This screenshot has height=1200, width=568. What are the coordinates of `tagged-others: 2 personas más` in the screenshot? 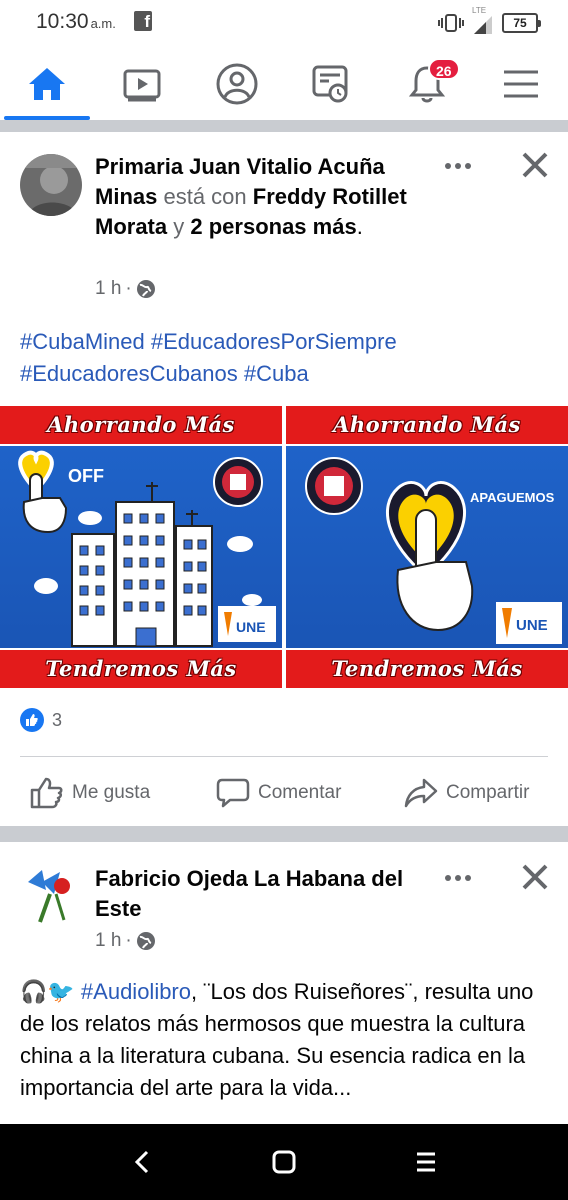 It's located at (273, 226).